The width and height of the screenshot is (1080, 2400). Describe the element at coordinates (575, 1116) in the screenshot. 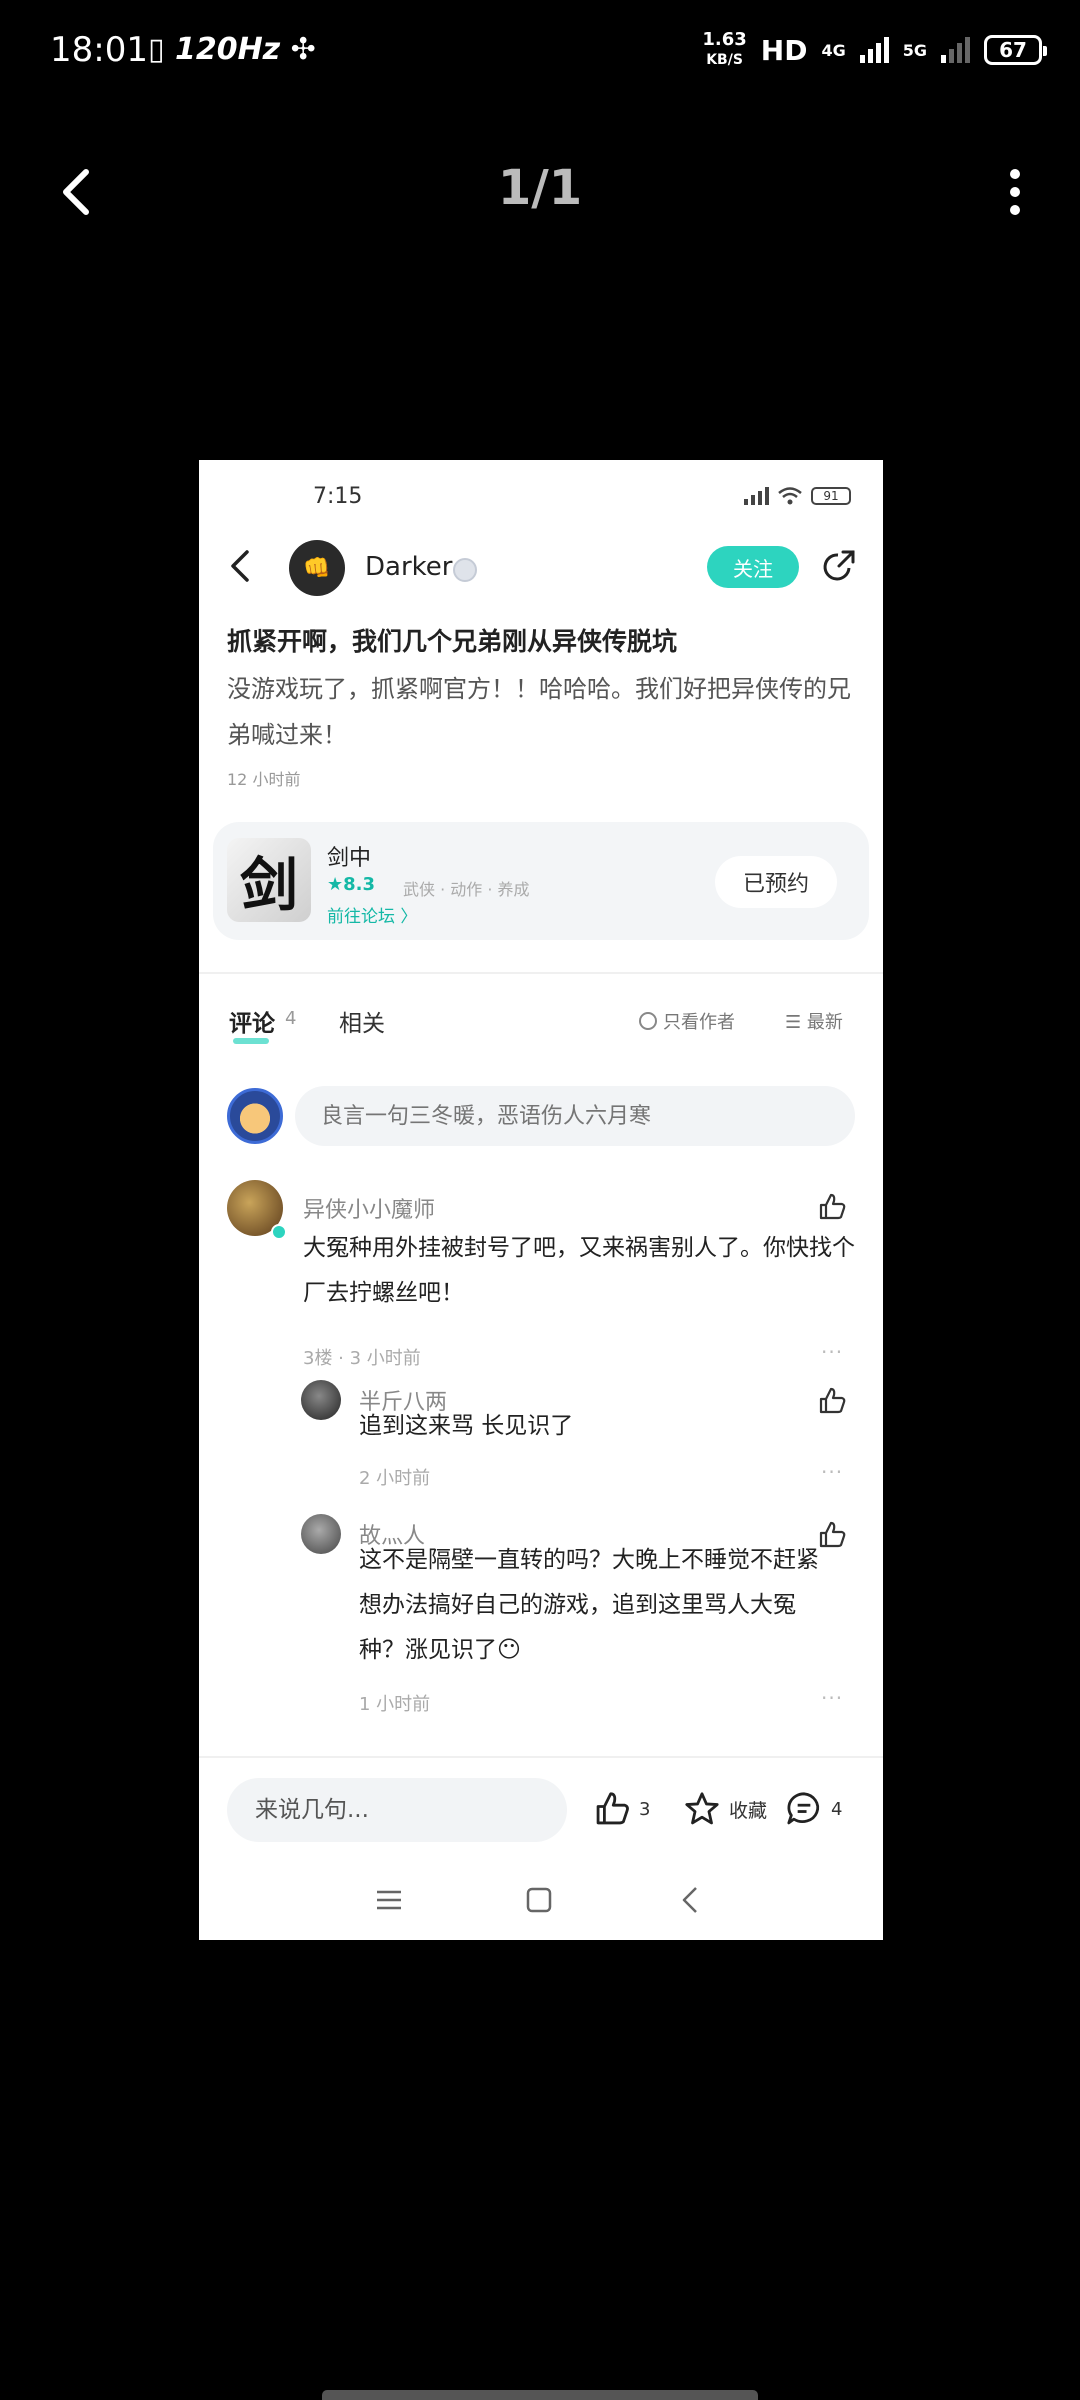

I see `comment-input` at that location.